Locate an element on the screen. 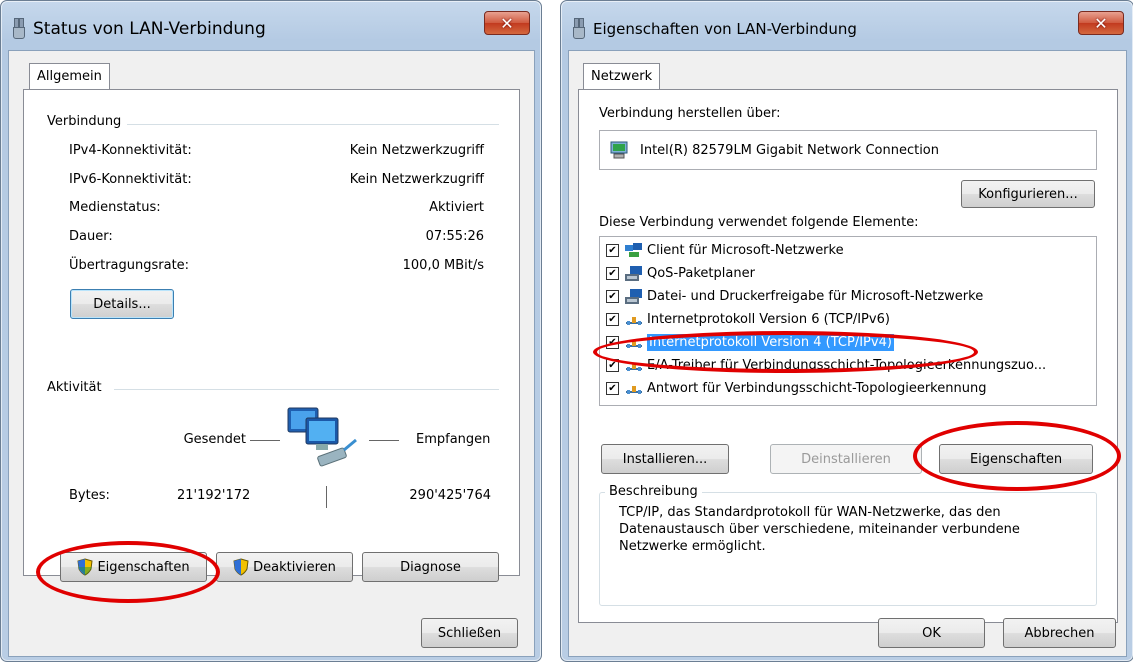  duration-label: Dauer: is located at coordinates (91, 236).